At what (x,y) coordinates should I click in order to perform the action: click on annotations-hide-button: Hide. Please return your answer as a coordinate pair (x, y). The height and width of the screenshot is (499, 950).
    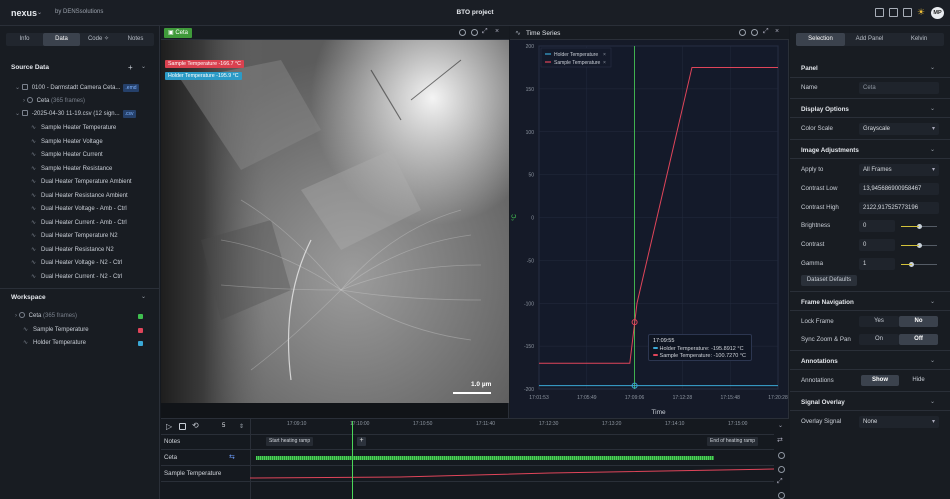
    Looking at the image, I should click on (918, 380).